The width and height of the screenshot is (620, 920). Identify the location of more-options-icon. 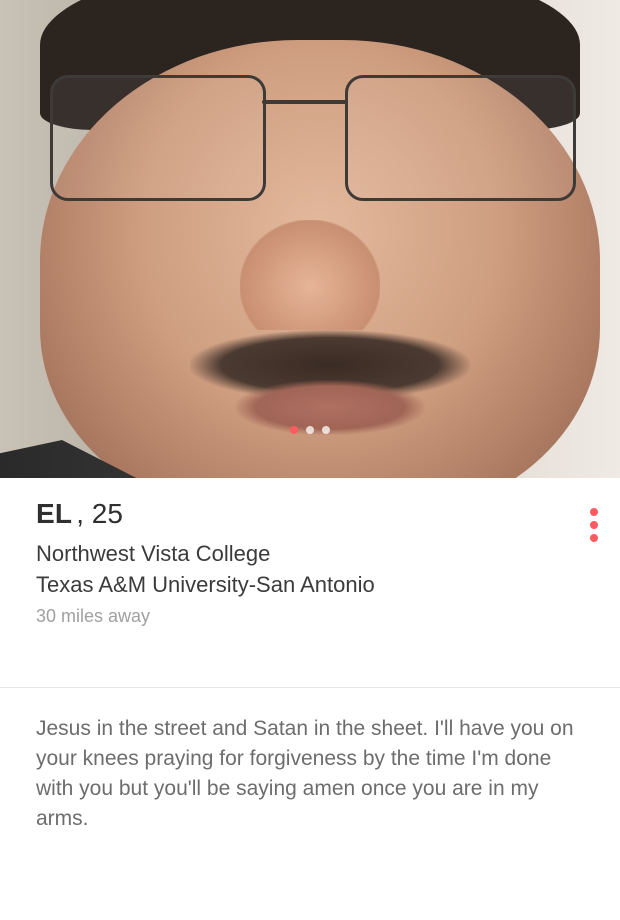
(594, 525).